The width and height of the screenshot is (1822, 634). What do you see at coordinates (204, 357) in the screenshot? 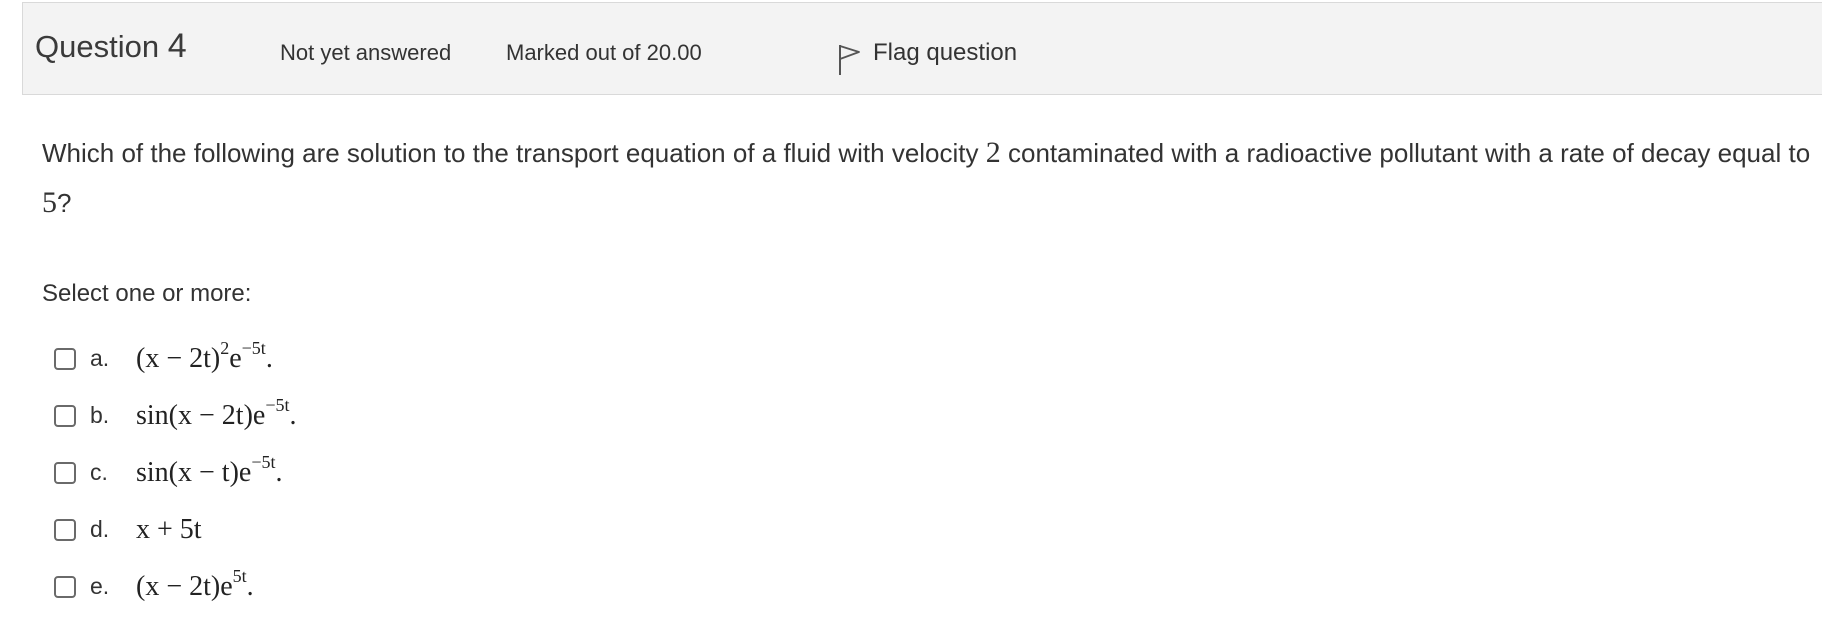
I see `answer-math: (x − 2t)2e−5t.` at bounding box center [204, 357].